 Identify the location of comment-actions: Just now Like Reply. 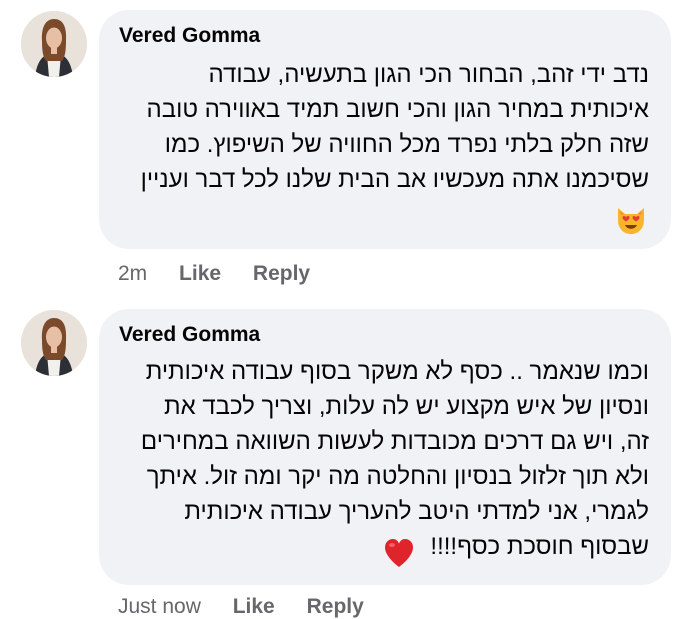
(254, 607).